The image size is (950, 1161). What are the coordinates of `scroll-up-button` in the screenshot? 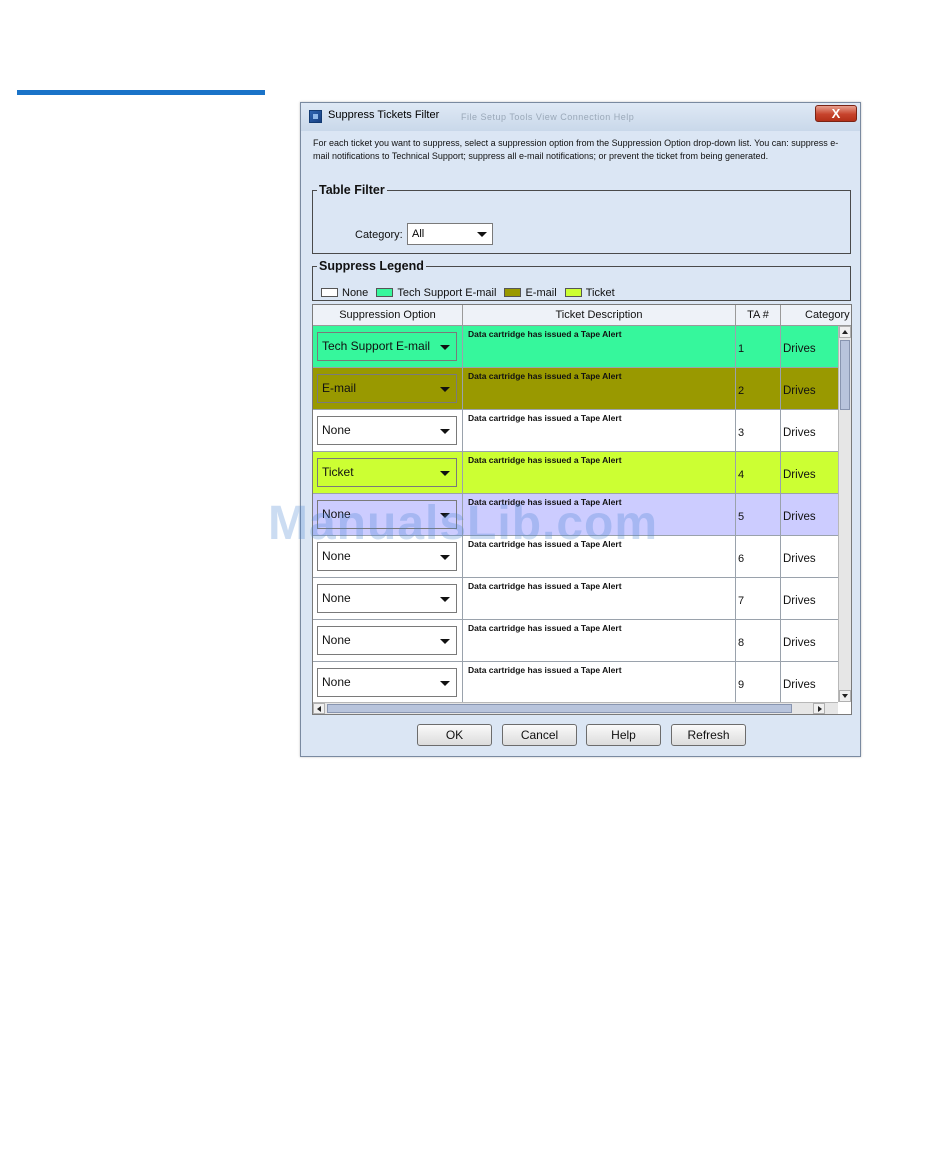 It's located at (845, 332).